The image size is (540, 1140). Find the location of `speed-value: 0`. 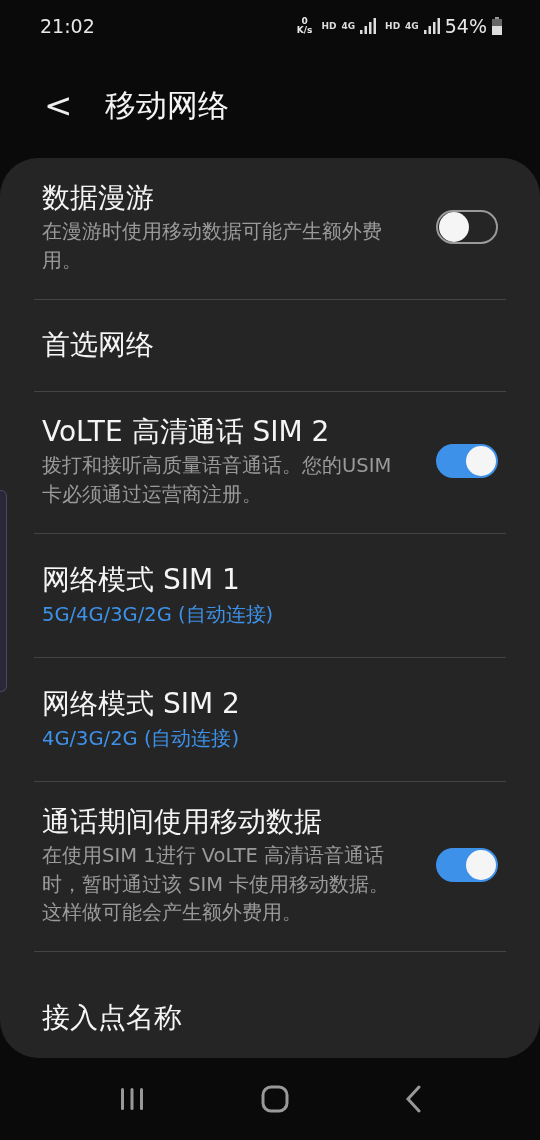

speed-value: 0 is located at coordinates (304, 21).